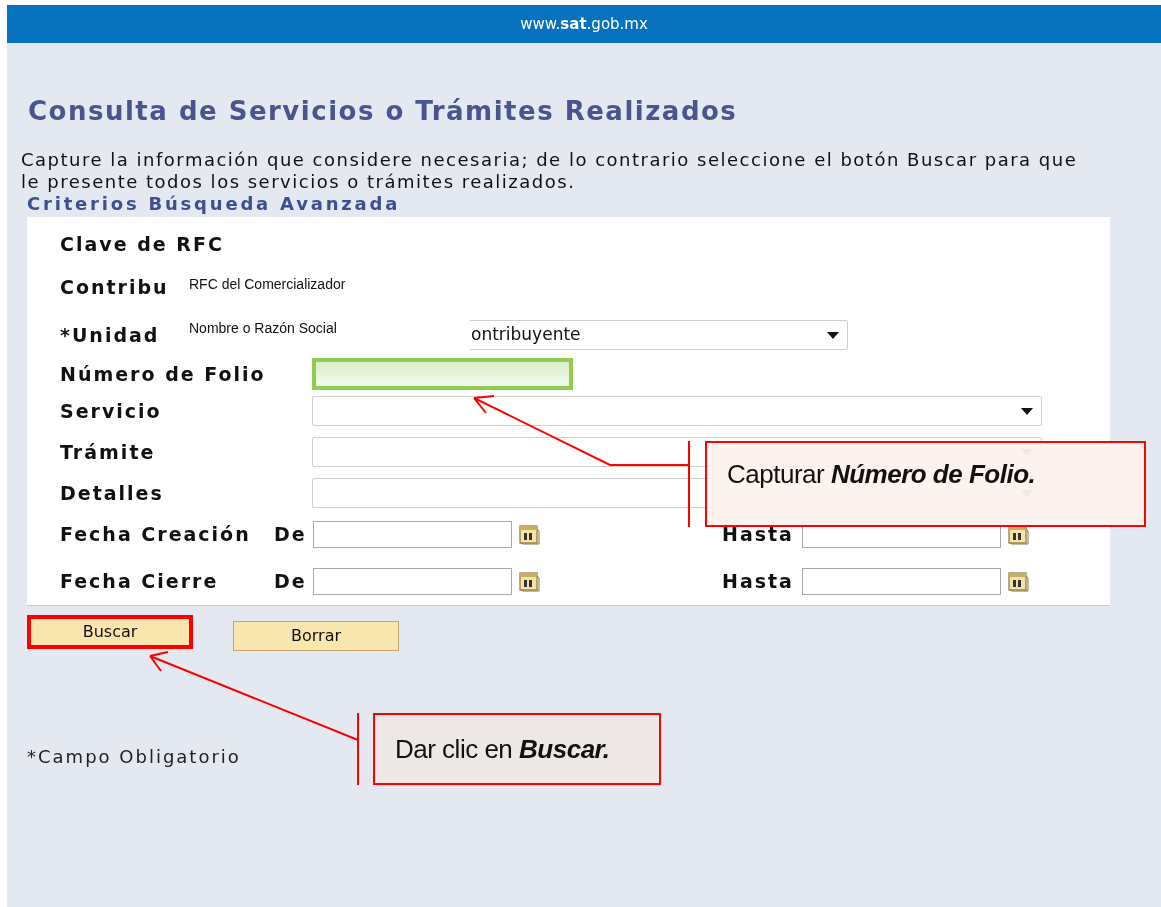 Image resolution: width=1161 pixels, height=907 pixels. What do you see at coordinates (677, 411) in the screenshot?
I see `select-field` at bounding box center [677, 411].